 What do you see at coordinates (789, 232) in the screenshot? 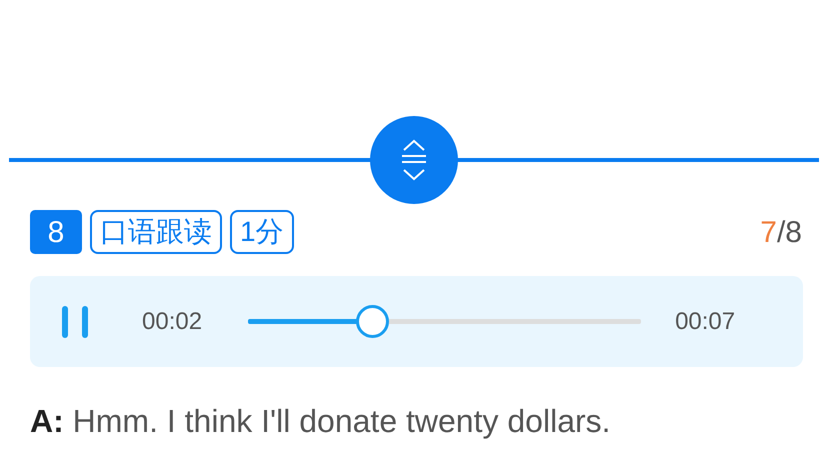
I see `question-total: /8` at bounding box center [789, 232].